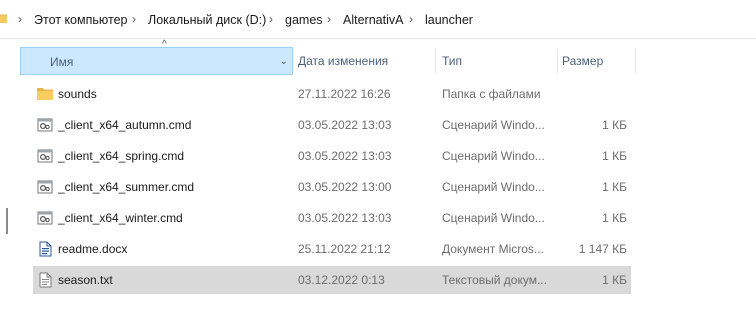 The width and height of the screenshot is (756, 331). I want to click on column-header-size-label: Размер, so click(583, 61).